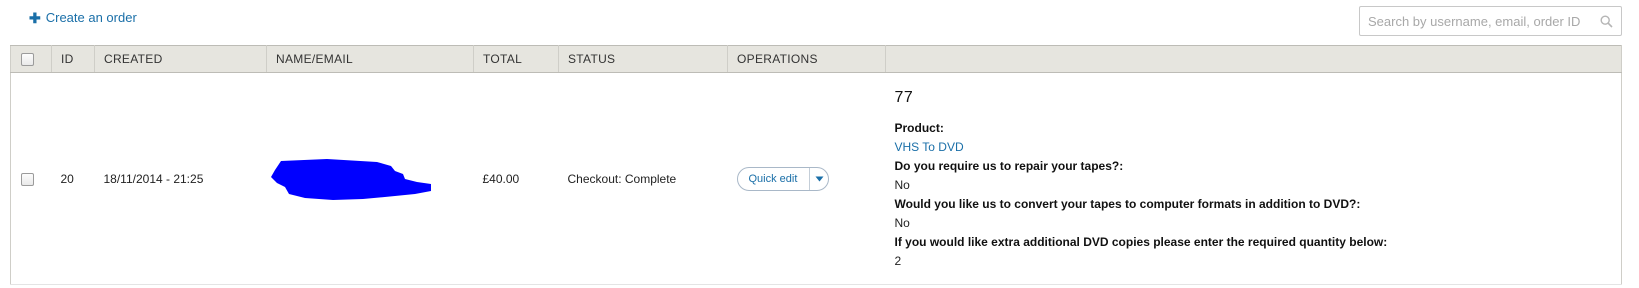 Image resolution: width=1639 pixels, height=288 pixels. I want to click on convert-question-value: No, so click(902, 223).